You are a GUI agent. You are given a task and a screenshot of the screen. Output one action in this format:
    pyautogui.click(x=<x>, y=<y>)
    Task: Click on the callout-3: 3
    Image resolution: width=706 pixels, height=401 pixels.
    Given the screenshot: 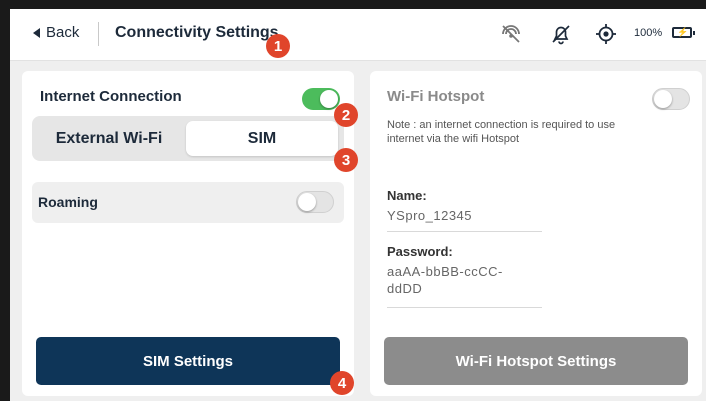 What is the action you would take?
    pyautogui.click(x=346, y=160)
    